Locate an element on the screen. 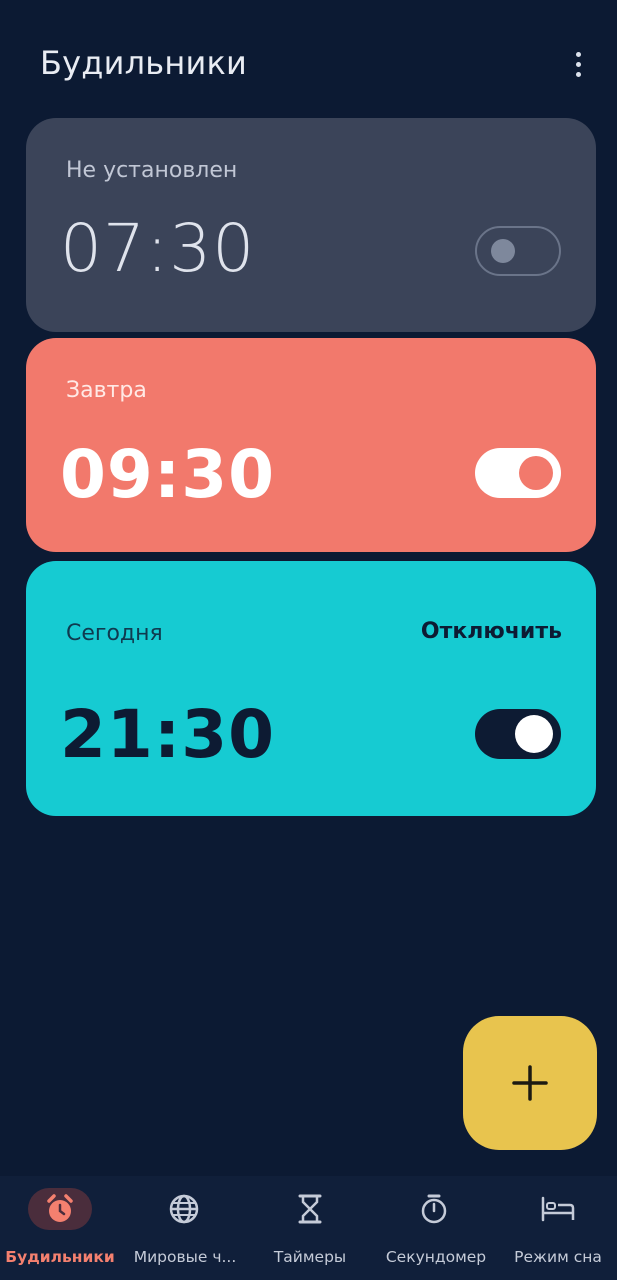  plus-icon is located at coordinates (530, 1083).